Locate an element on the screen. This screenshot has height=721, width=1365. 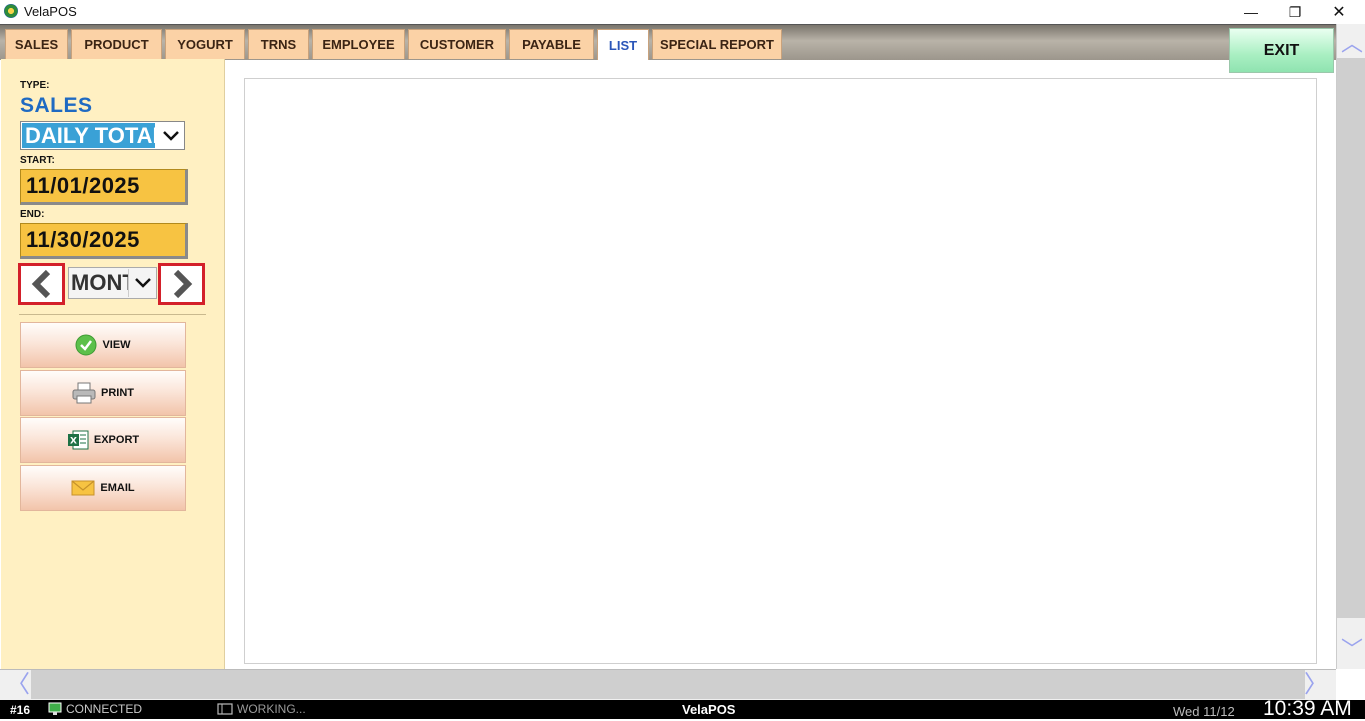
close-button: ✕ is located at coordinates (1339, 12).